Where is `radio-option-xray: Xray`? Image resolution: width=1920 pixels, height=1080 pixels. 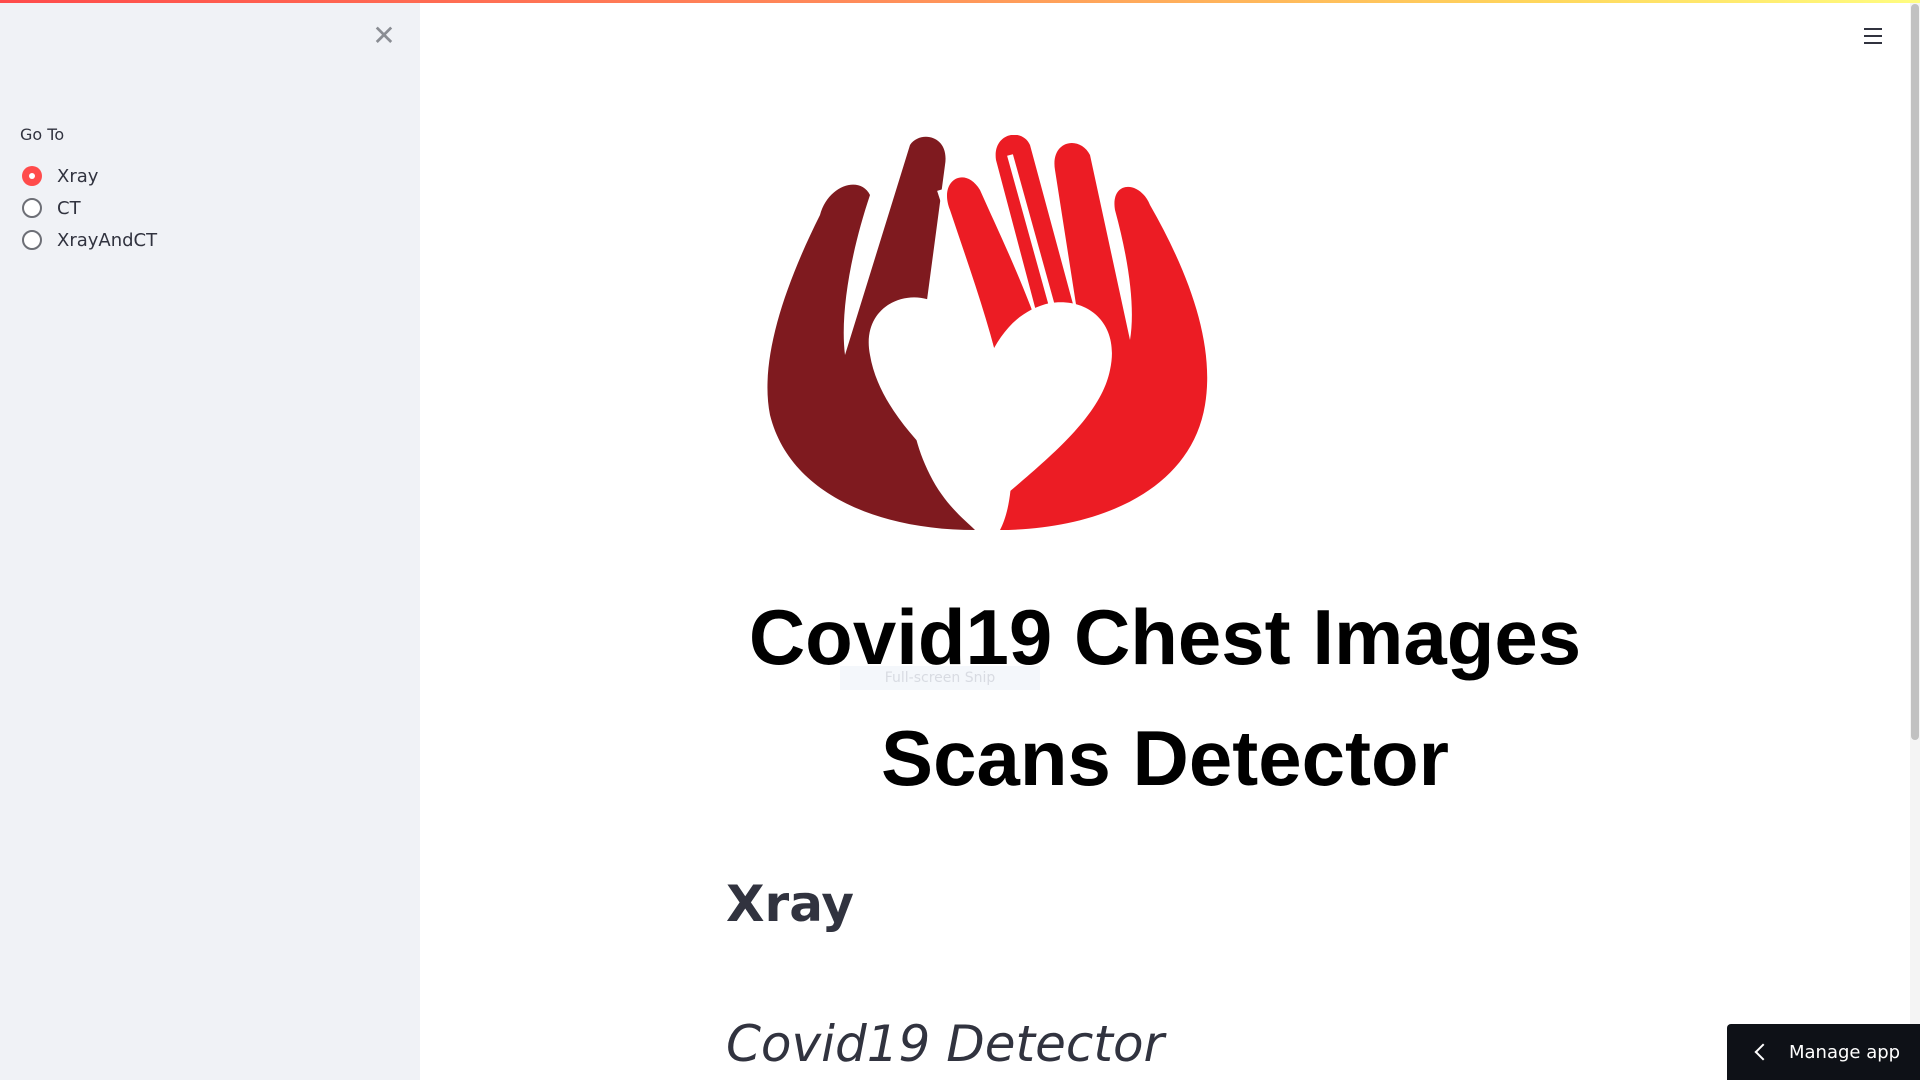
radio-option-xray: Xray is located at coordinates (60, 176).